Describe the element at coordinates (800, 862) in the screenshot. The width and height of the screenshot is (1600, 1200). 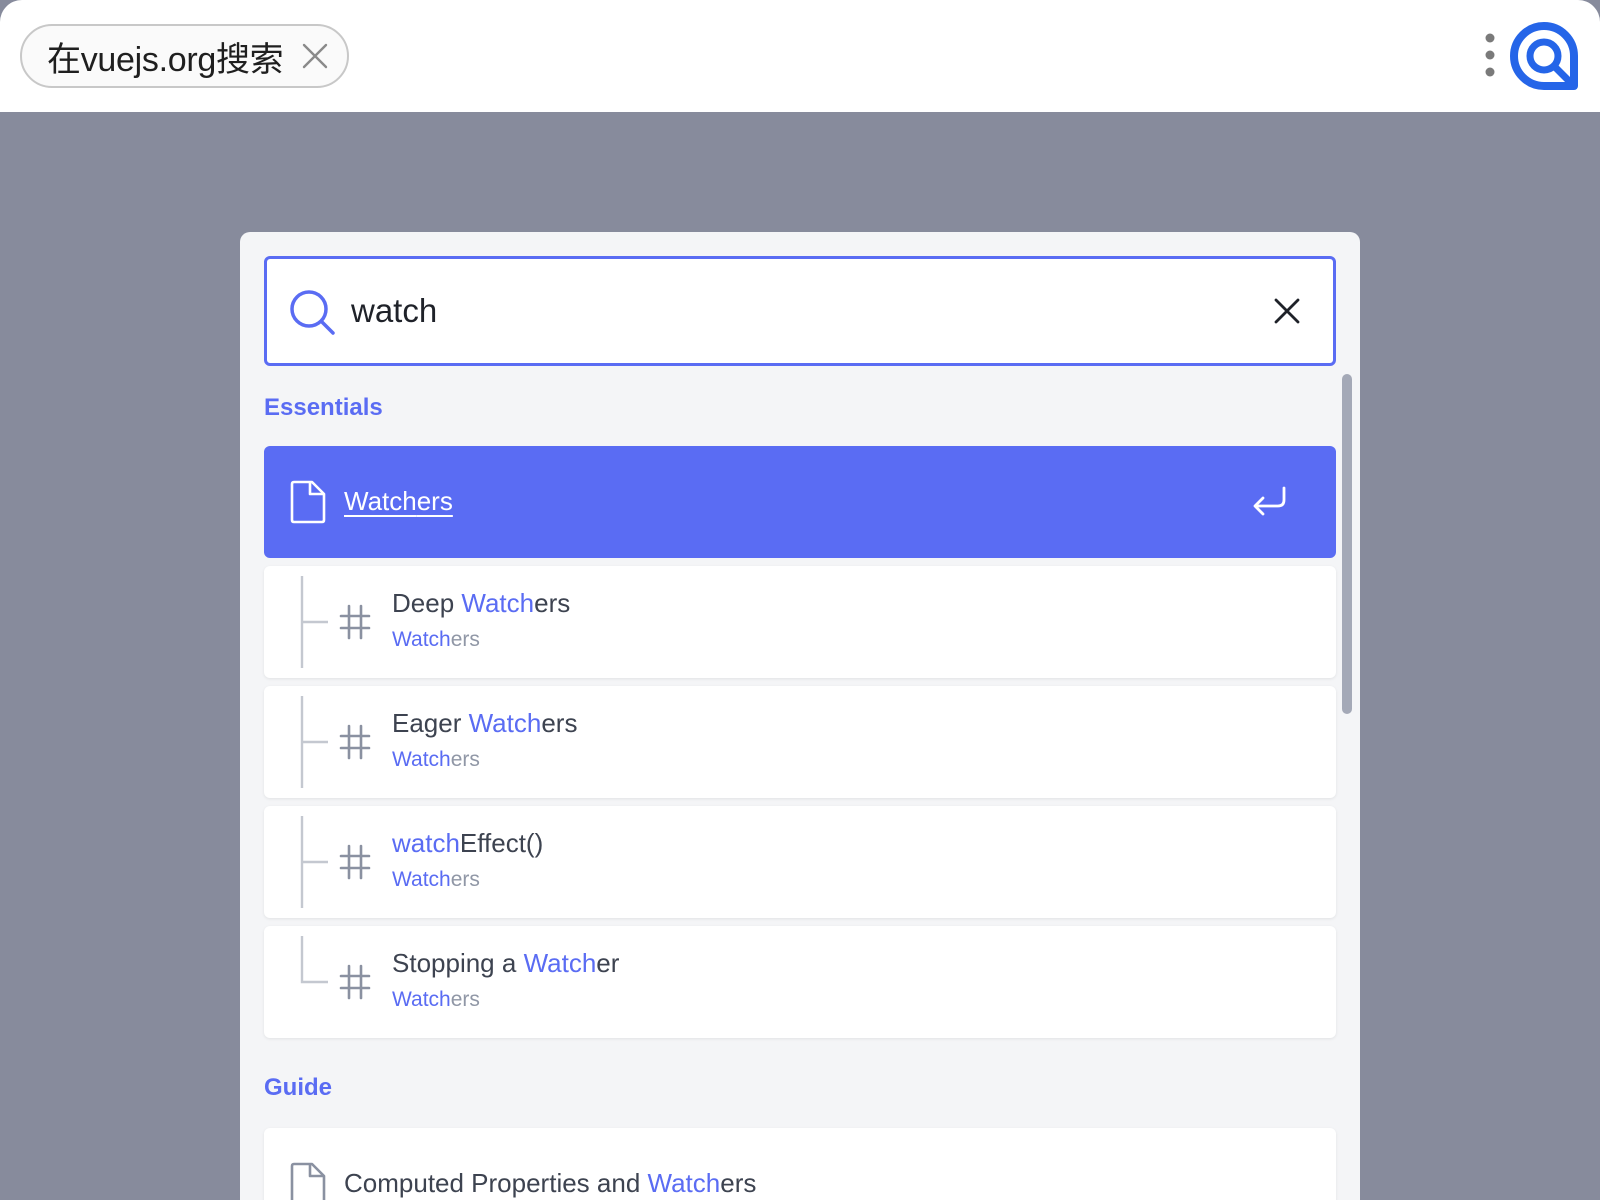
I see `search-hit-child: watchEffect() Watchers` at that location.